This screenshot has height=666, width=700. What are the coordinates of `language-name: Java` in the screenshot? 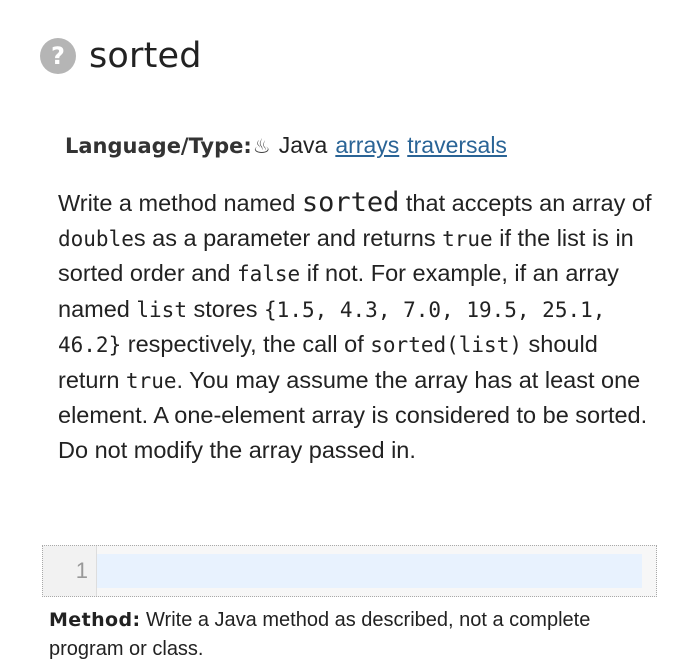 It's located at (303, 145).